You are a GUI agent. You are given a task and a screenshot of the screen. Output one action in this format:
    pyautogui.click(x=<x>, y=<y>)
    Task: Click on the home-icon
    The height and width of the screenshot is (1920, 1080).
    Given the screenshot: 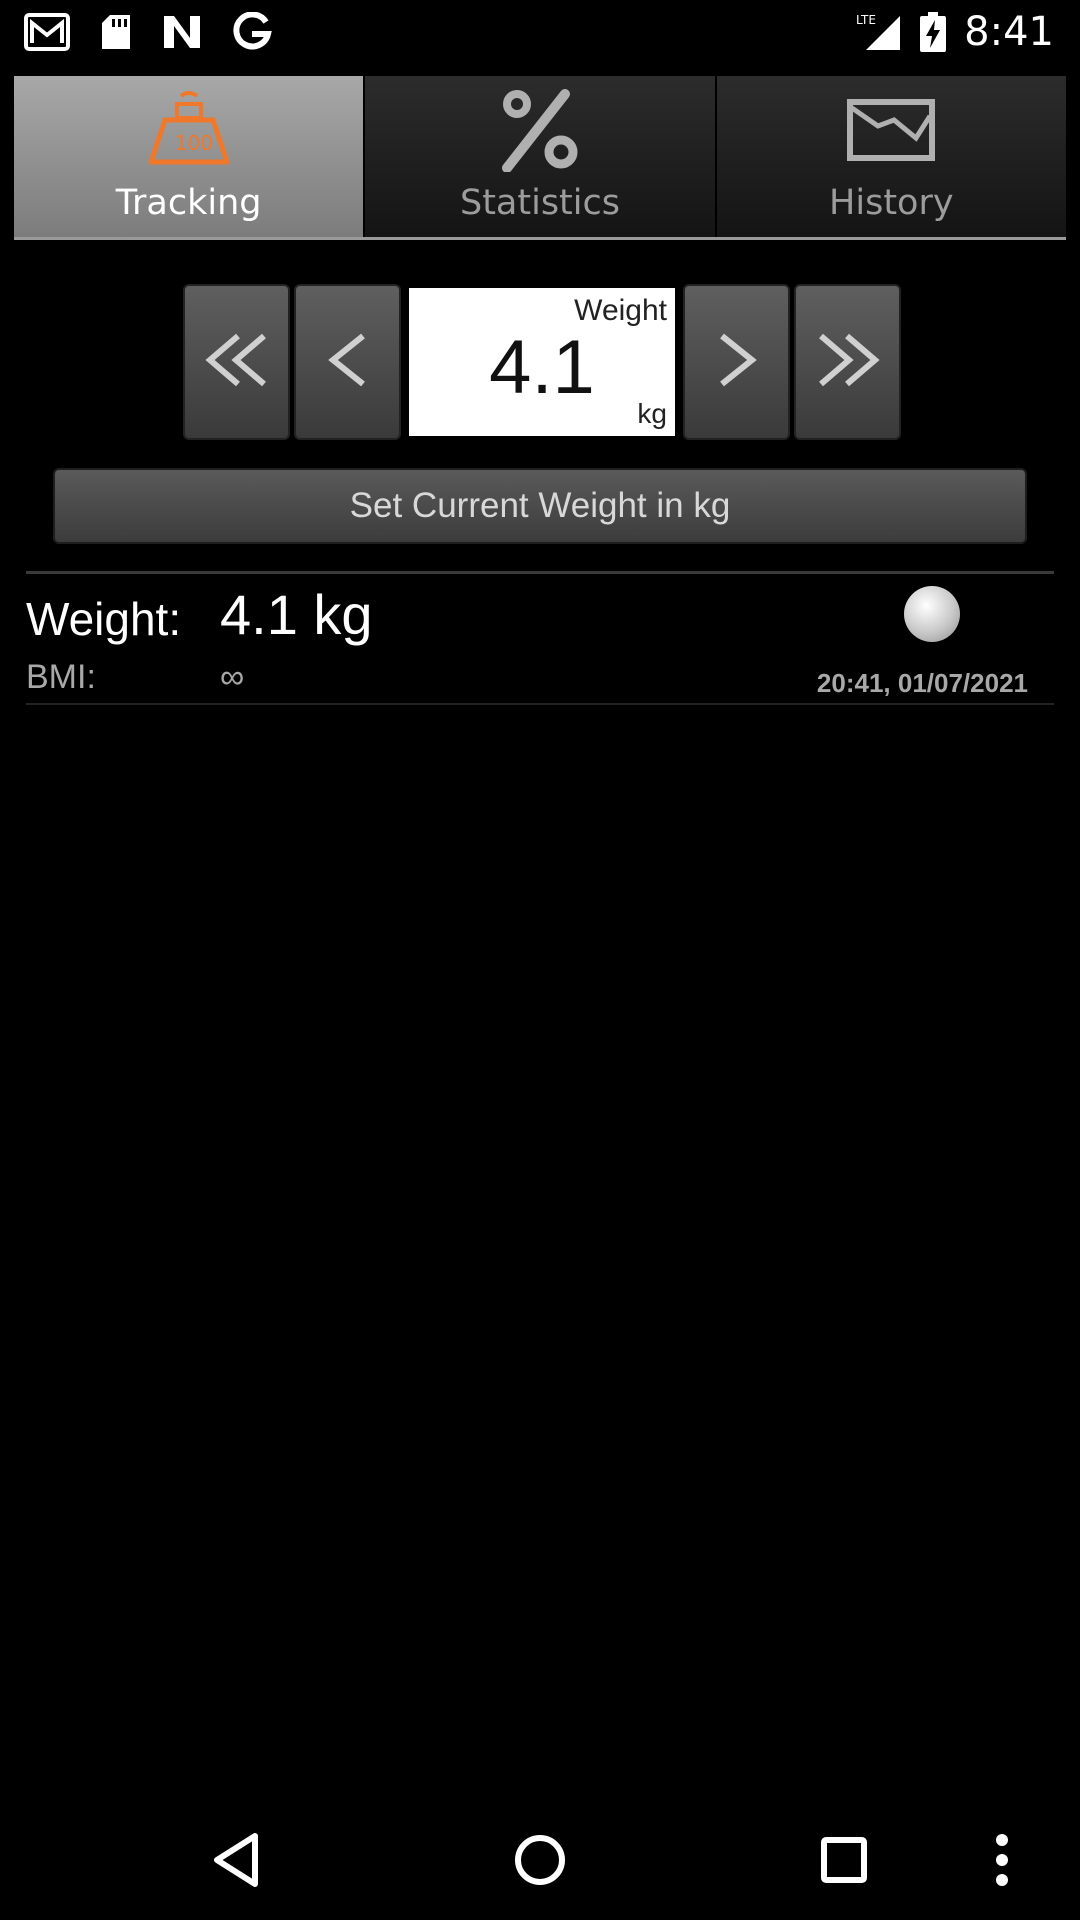 What is the action you would take?
    pyautogui.click(x=540, y=1860)
    